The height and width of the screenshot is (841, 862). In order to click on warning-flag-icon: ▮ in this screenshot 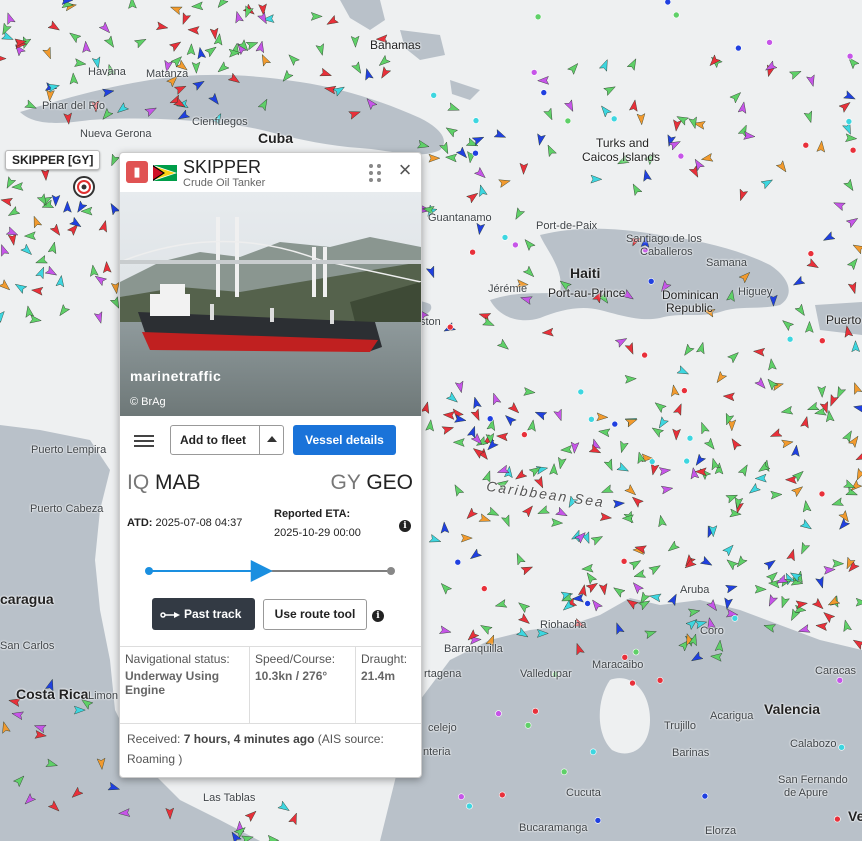, I will do `click(137, 172)`.